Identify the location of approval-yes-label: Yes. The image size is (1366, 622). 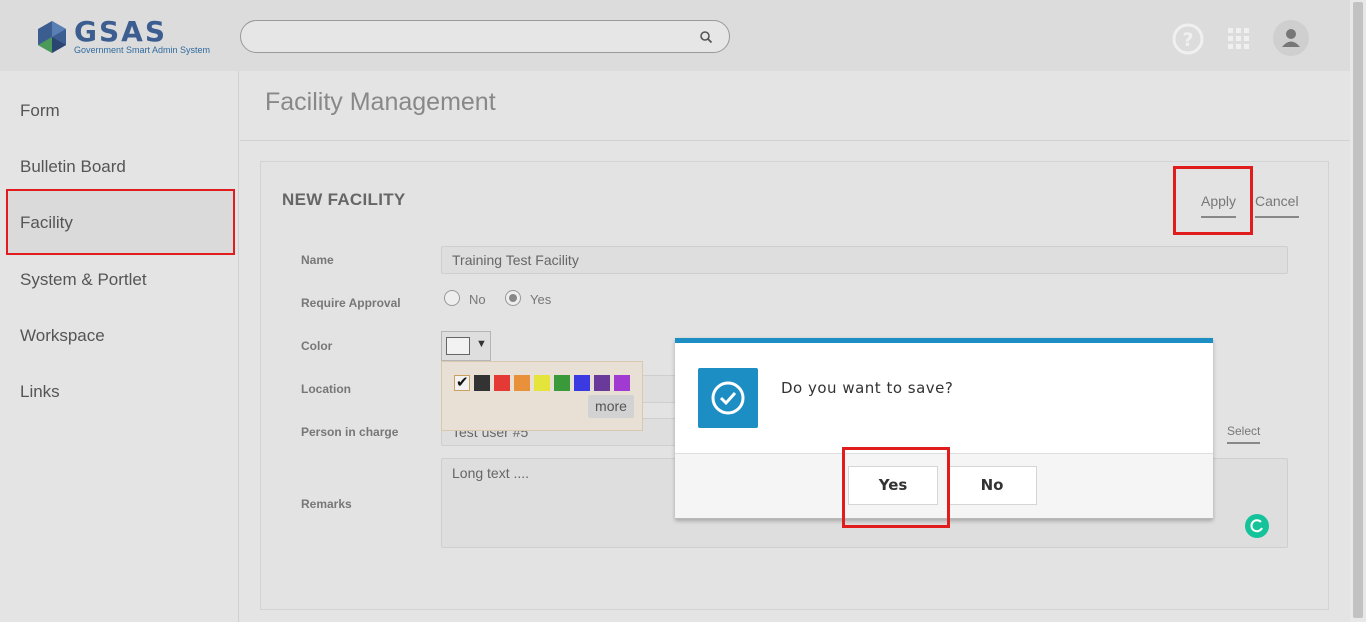
(541, 299).